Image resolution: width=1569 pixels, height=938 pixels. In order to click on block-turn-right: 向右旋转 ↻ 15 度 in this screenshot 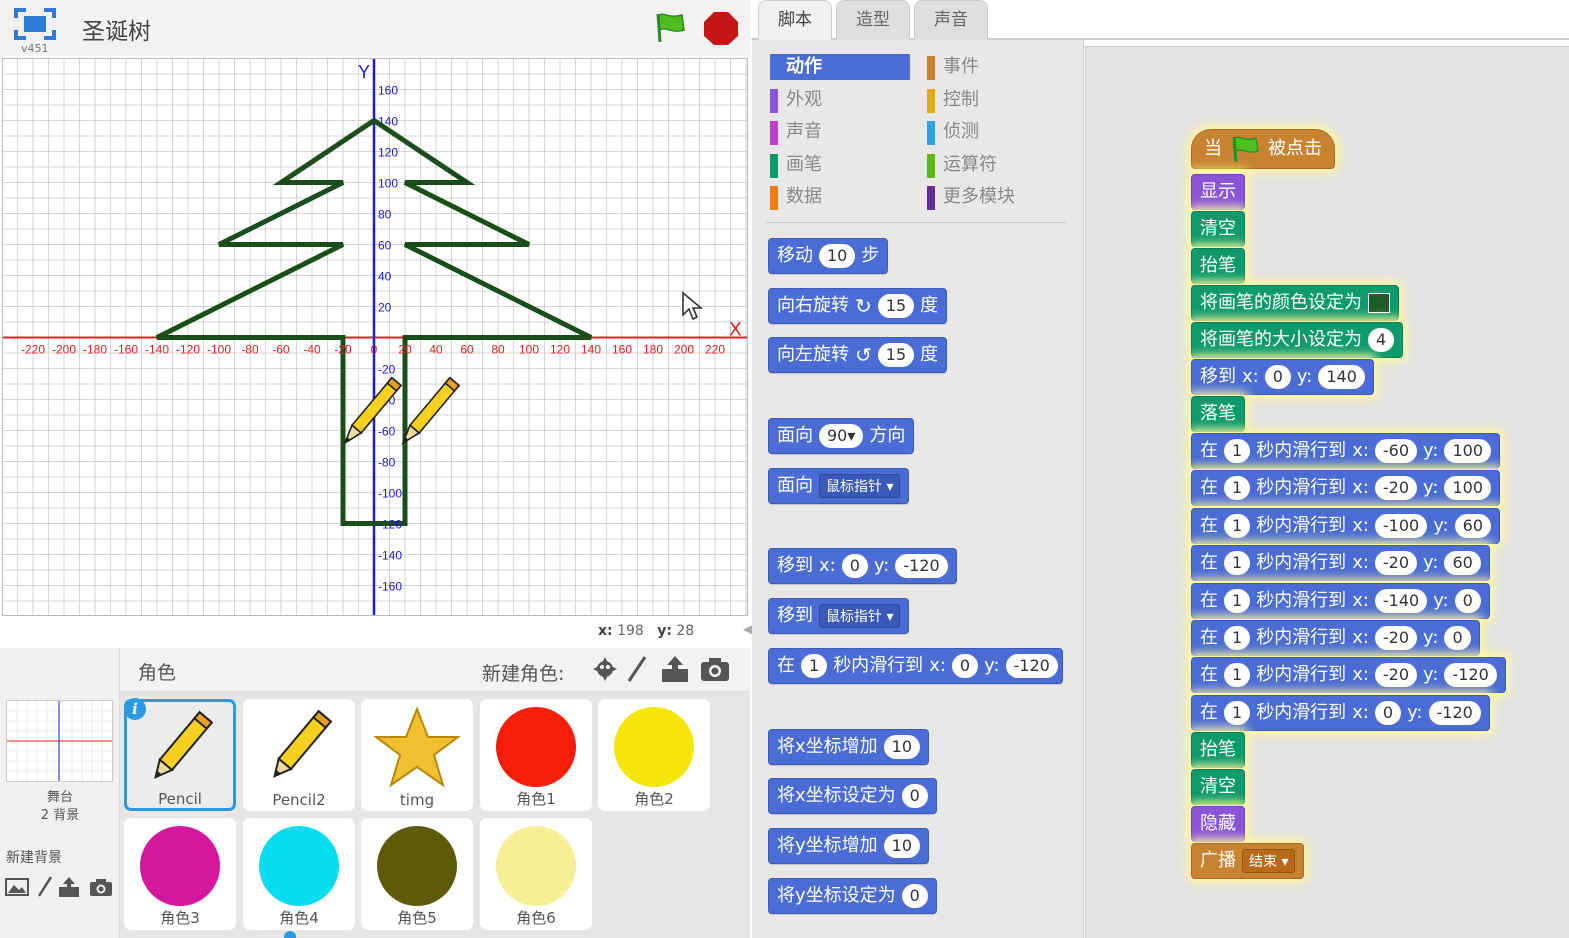, I will do `click(858, 306)`.